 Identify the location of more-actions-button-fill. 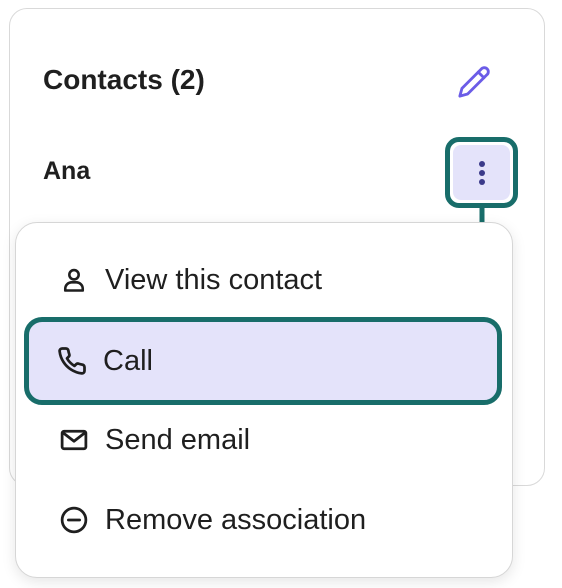
(481, 172).